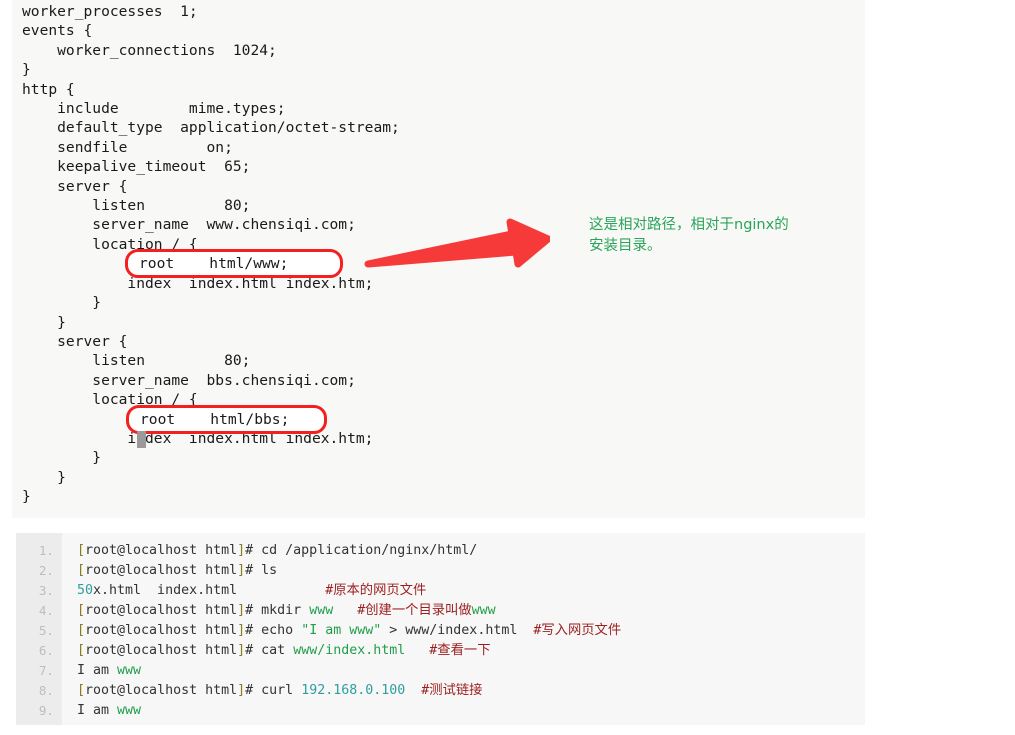 The width and height of the screenshot is (1015, 735). Describe the element at coordinates (46, 690) in the screenshot. I see `shell-line-number: 8.` at that location.